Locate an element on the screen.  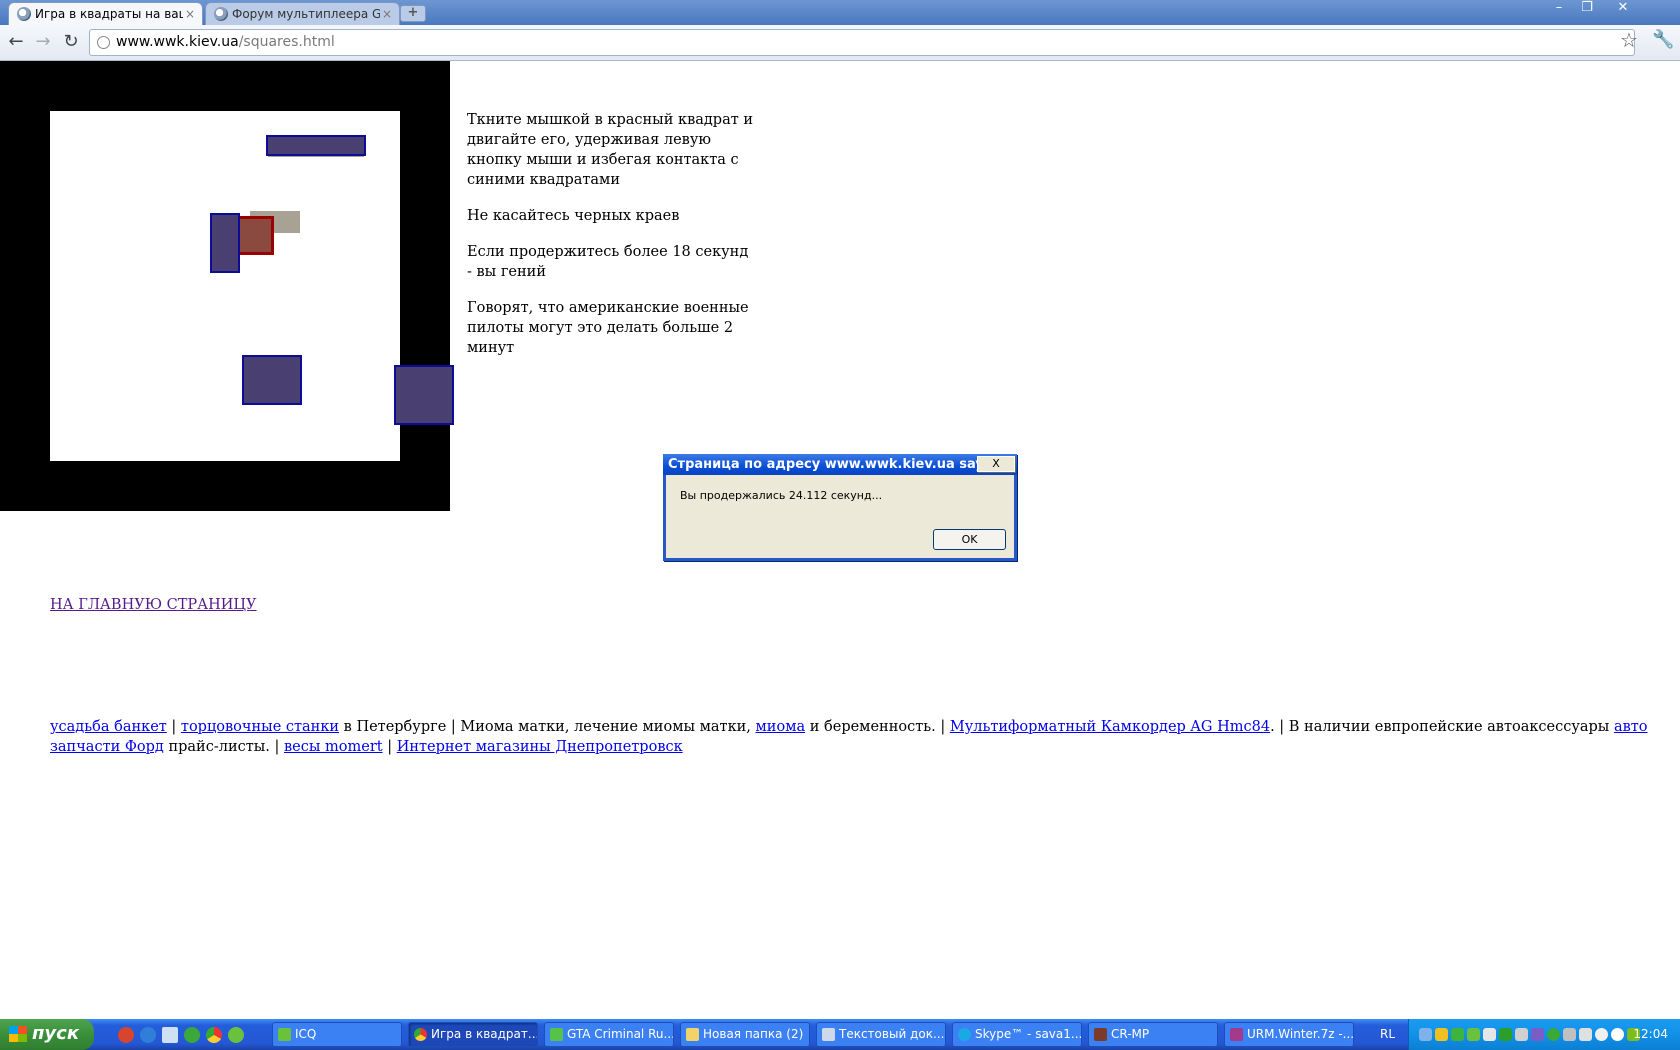
home-page-link: НА ГЛАВНУЮ СТРАНИЦУ is located at coordinates (153, 605).